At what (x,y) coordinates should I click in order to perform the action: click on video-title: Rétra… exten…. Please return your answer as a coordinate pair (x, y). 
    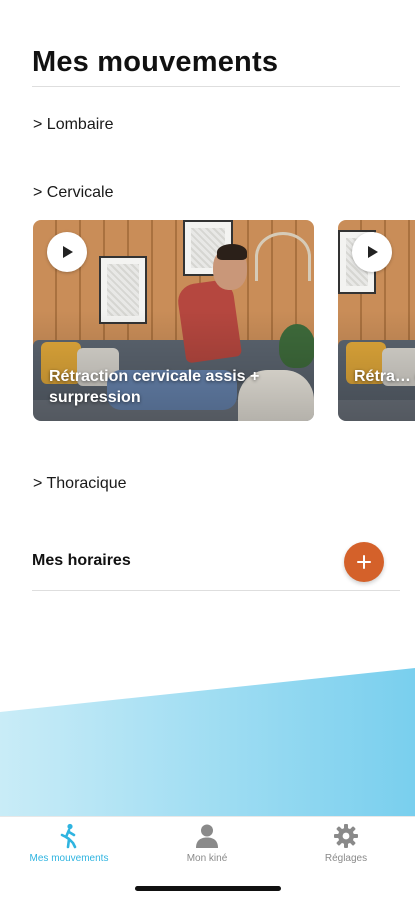
    Looking at the image, I should click on (384, 376).